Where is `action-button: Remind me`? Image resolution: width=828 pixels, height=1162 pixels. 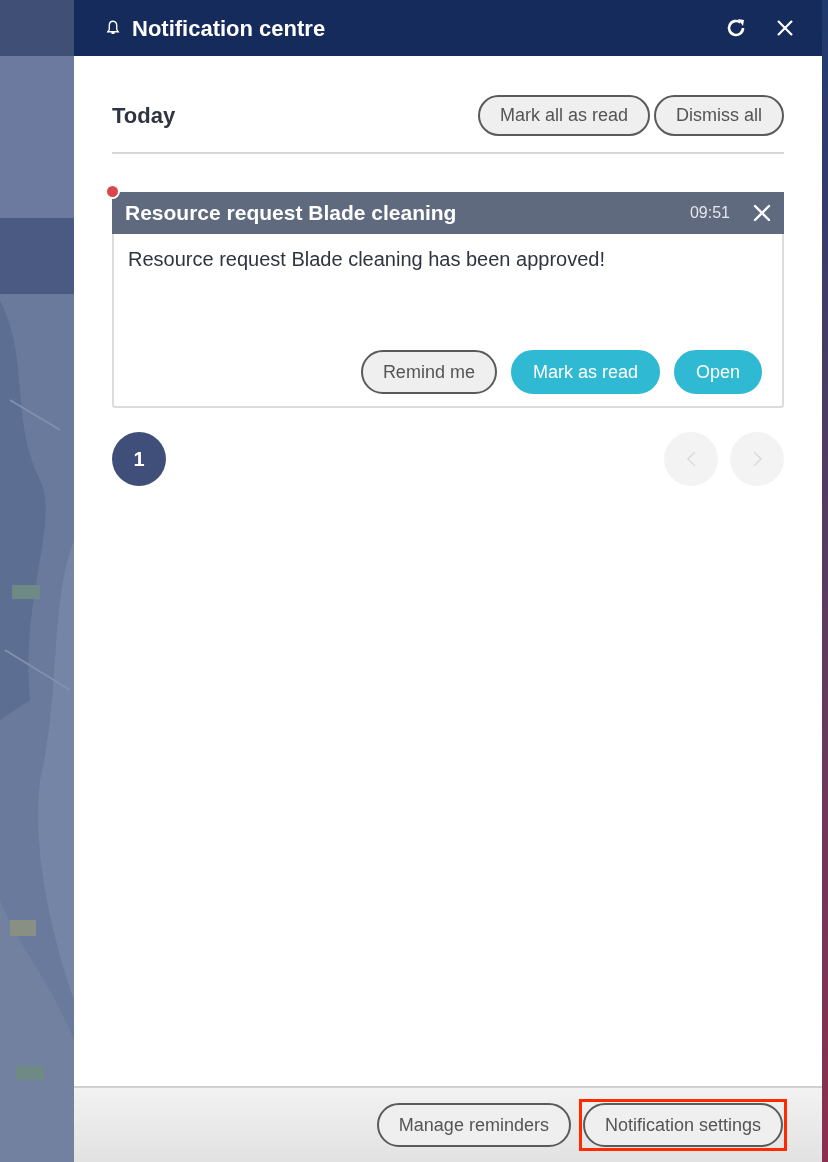 action-button: Remind me is located at coordinates (428, 372).